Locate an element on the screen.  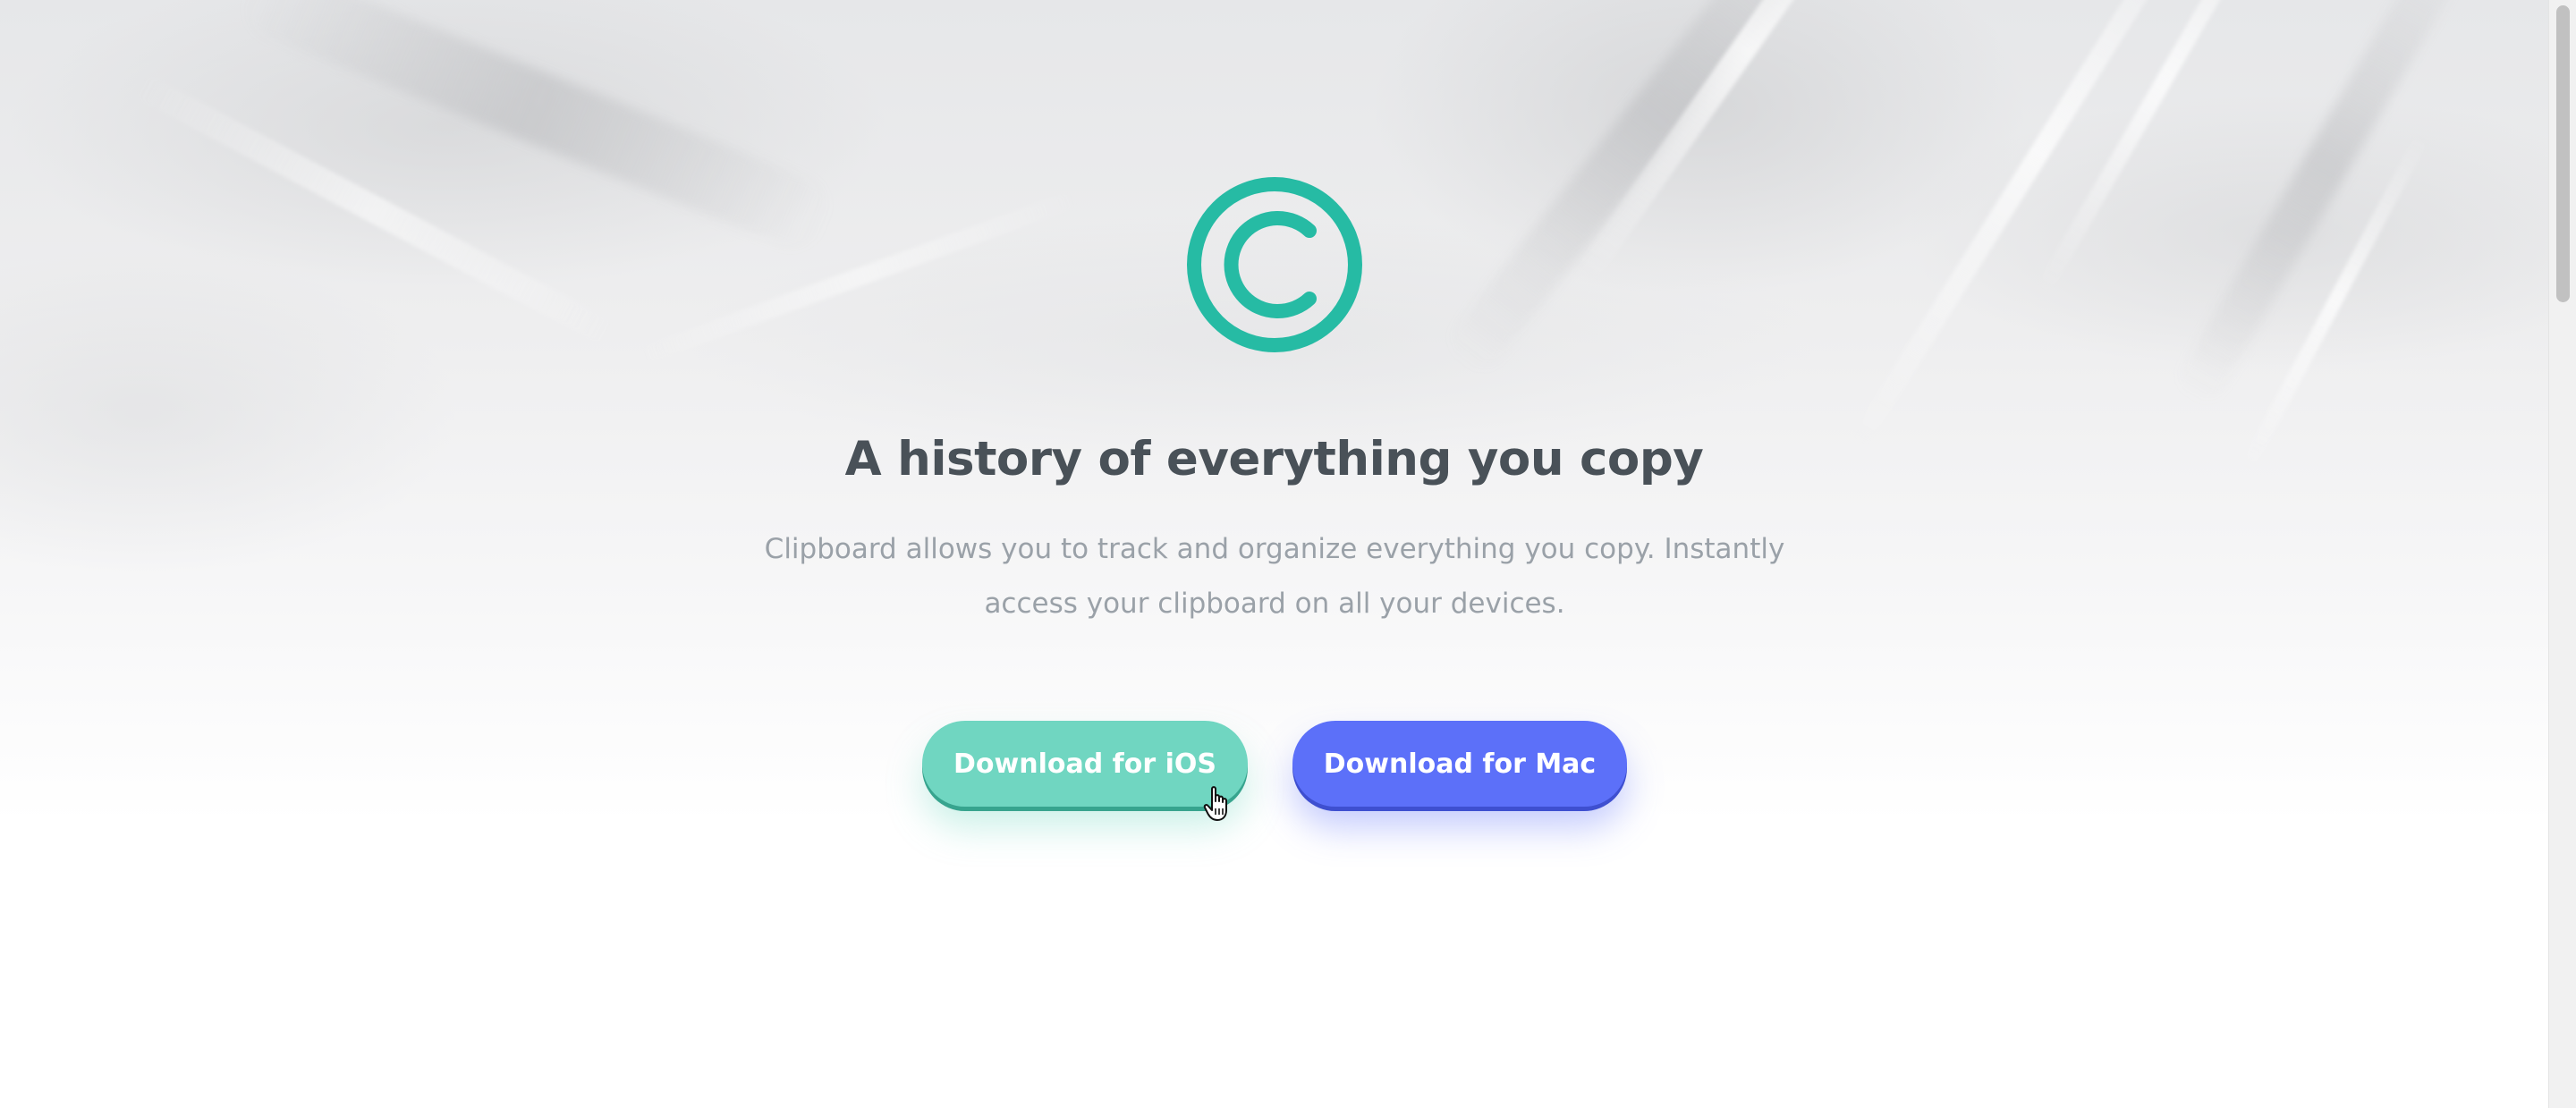
vertical-scrollbar is located at coordinates (2562, 554).